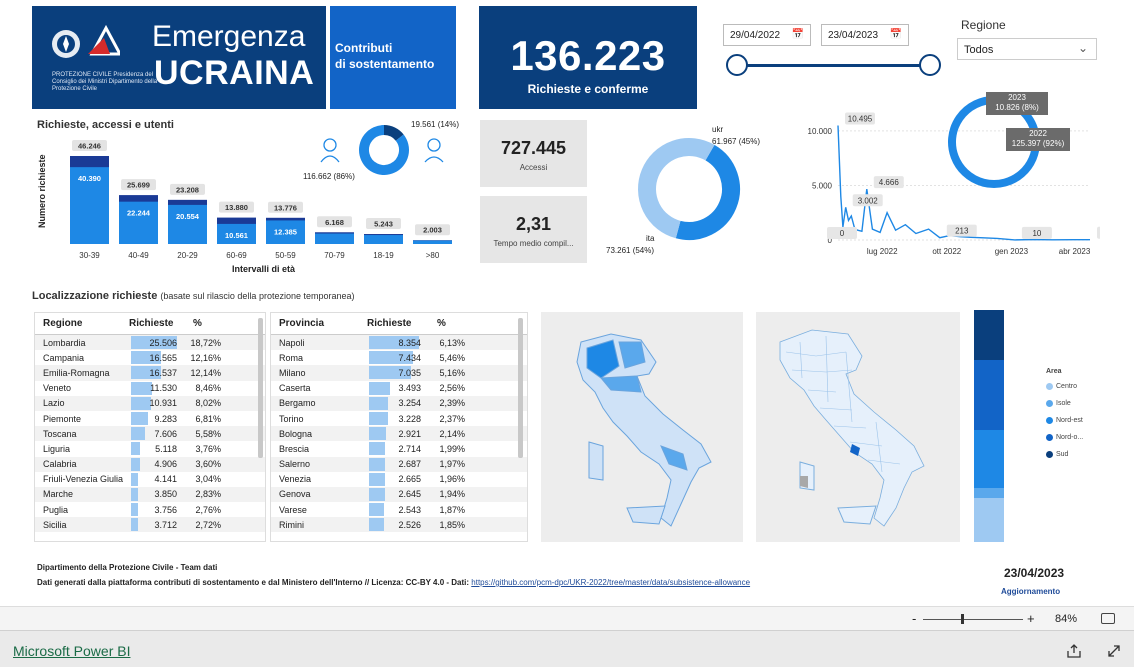  Describe the element at coordinates (409, 388) in the screenshot. I see `cell-count: 3.493` at that location.